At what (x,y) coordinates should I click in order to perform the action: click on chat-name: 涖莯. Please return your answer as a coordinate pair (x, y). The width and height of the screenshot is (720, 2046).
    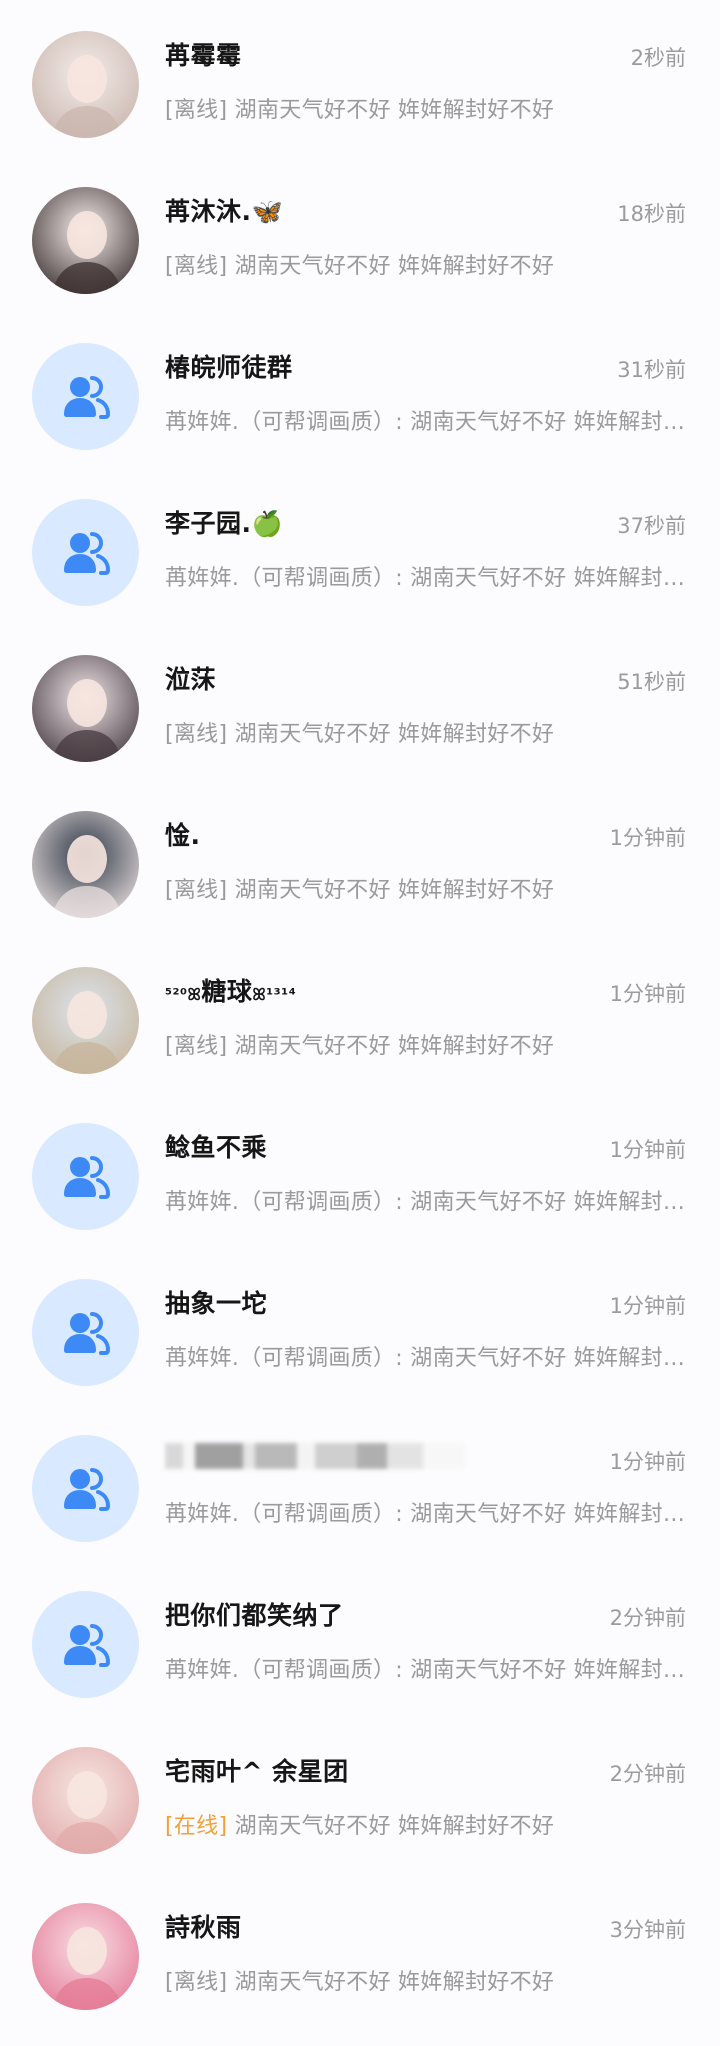
    Looking at the image, I should click on (190, 678).